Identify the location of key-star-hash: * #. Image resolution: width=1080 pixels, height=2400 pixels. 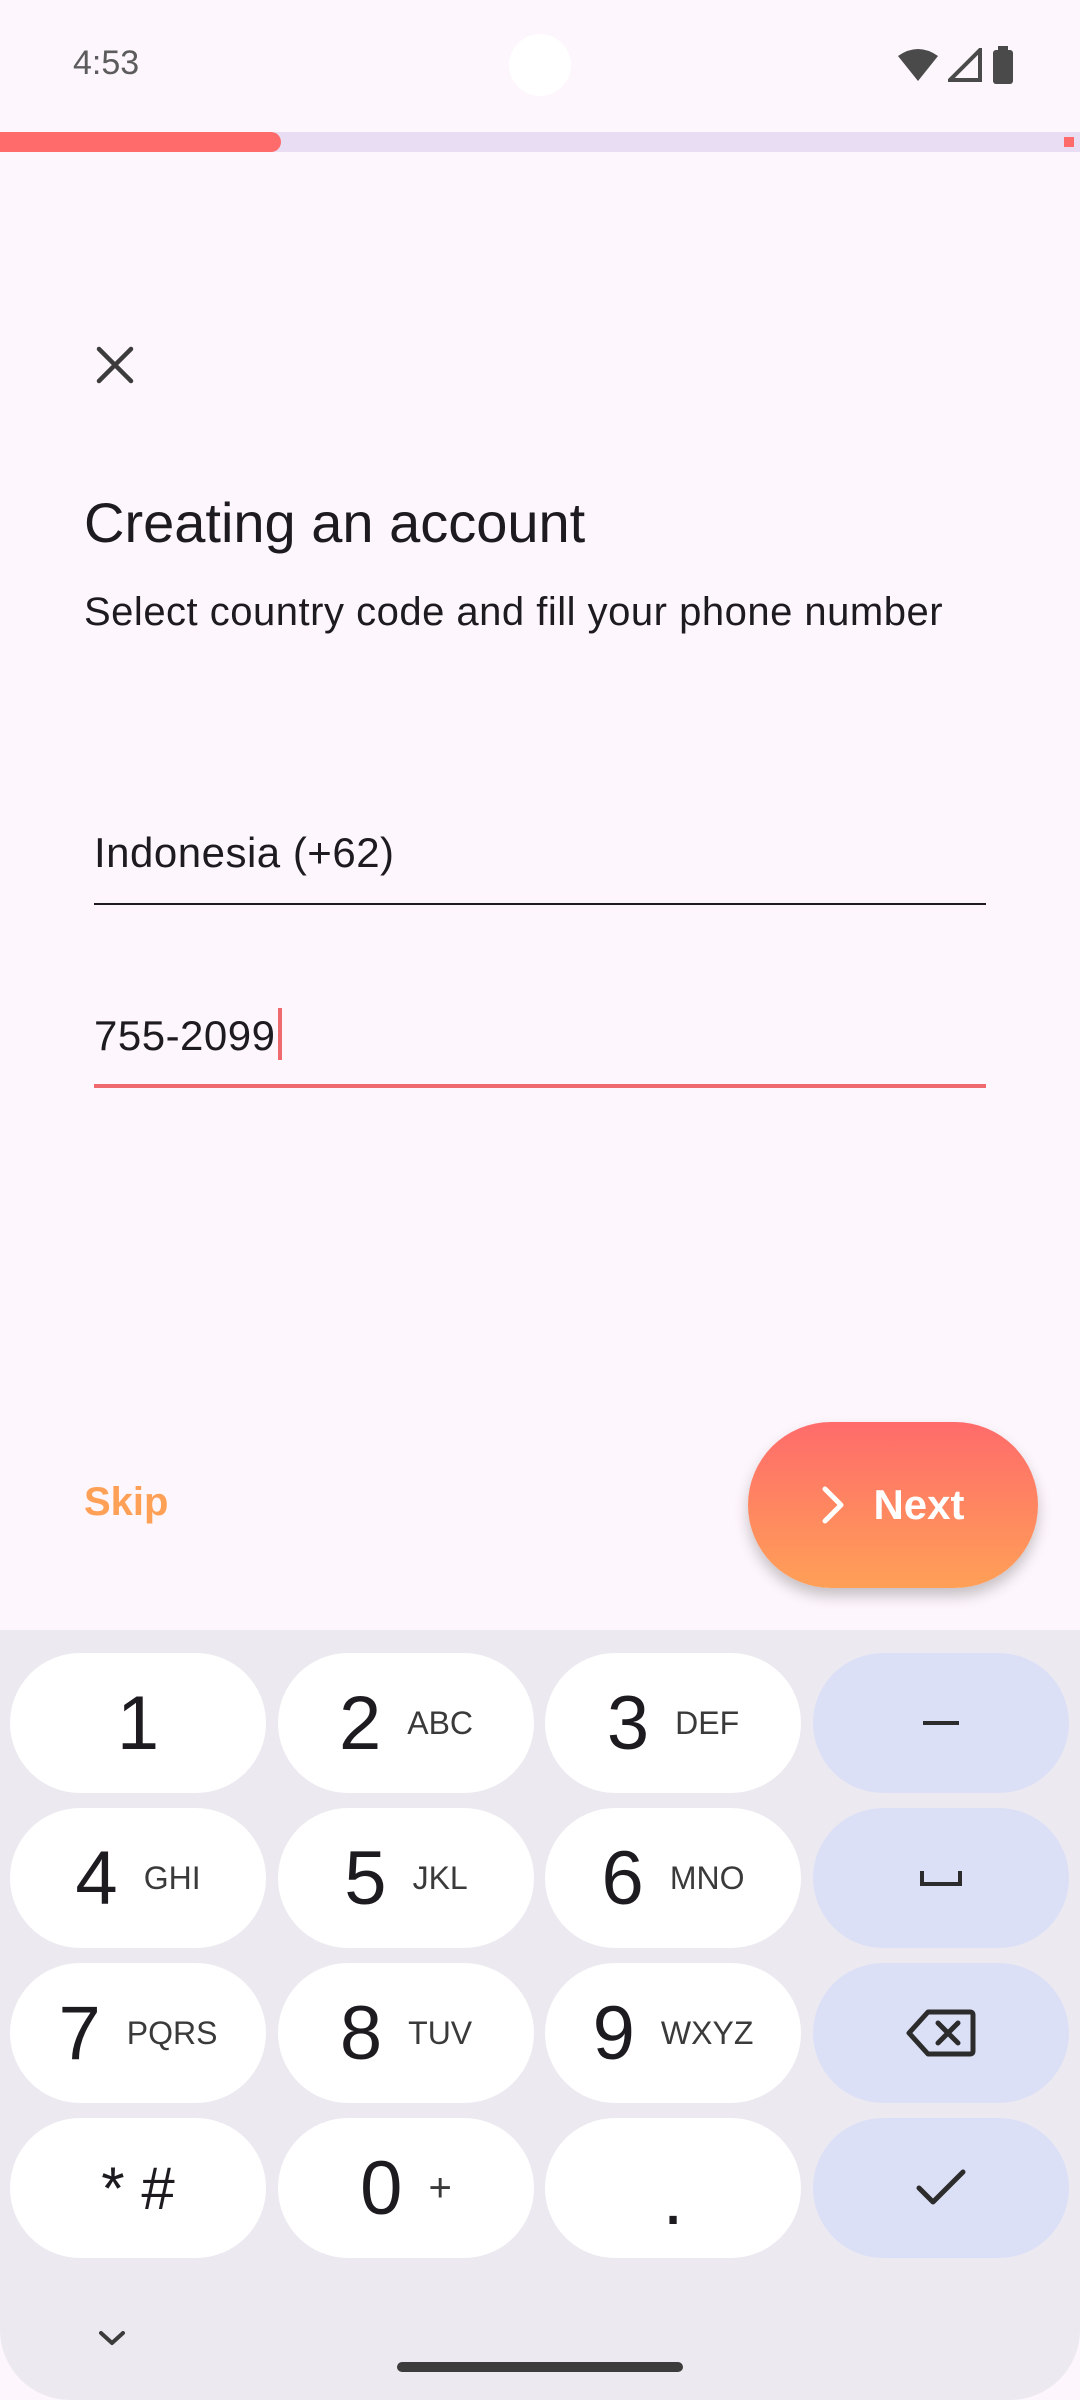
(138, 2188).